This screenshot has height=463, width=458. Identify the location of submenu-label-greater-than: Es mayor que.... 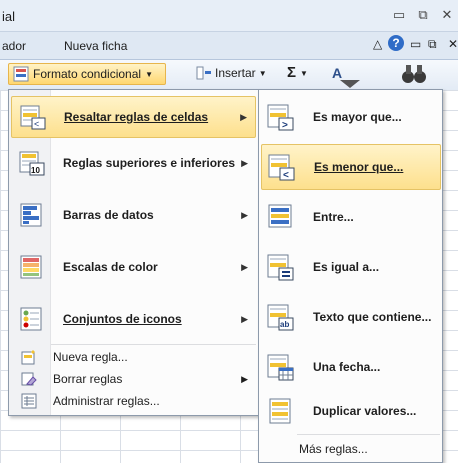
(357, 117).